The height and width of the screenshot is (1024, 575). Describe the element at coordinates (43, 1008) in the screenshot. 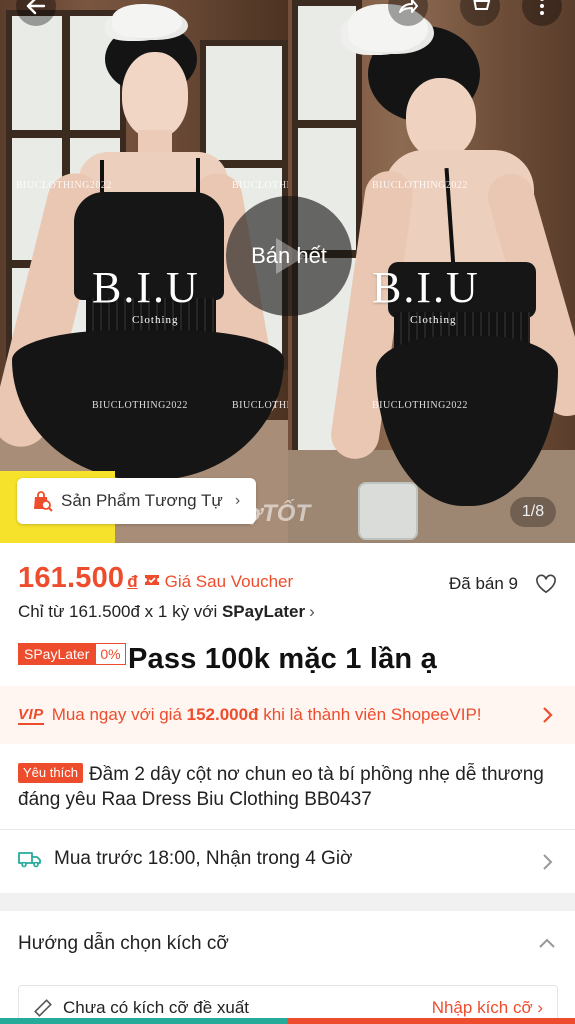

I see `ruler-icon` at that location.